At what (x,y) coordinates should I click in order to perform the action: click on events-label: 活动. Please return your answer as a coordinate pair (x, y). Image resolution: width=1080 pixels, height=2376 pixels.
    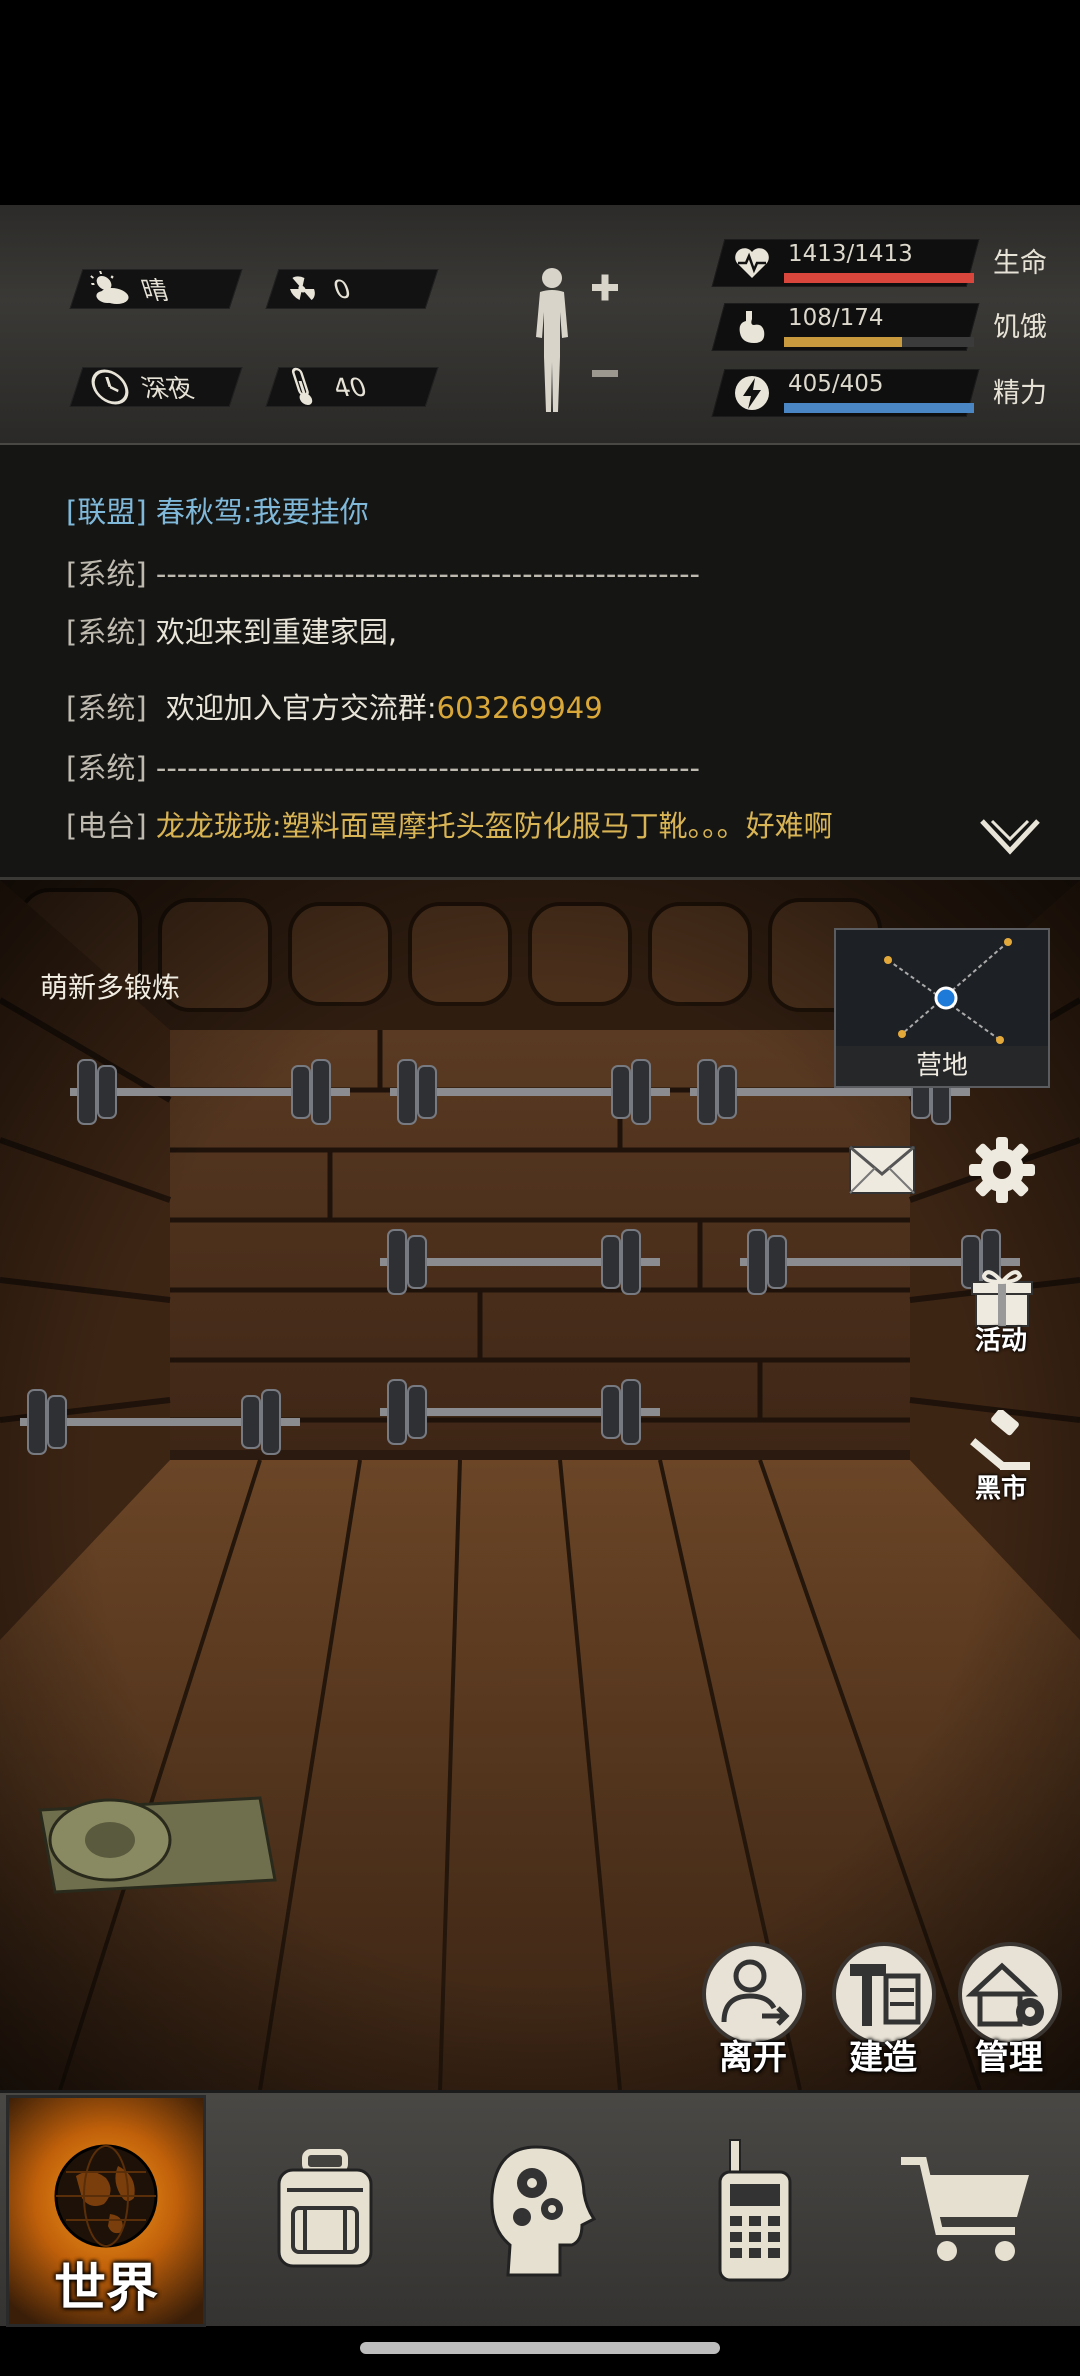
    Looking at the image, I should click on (1001, 1338).